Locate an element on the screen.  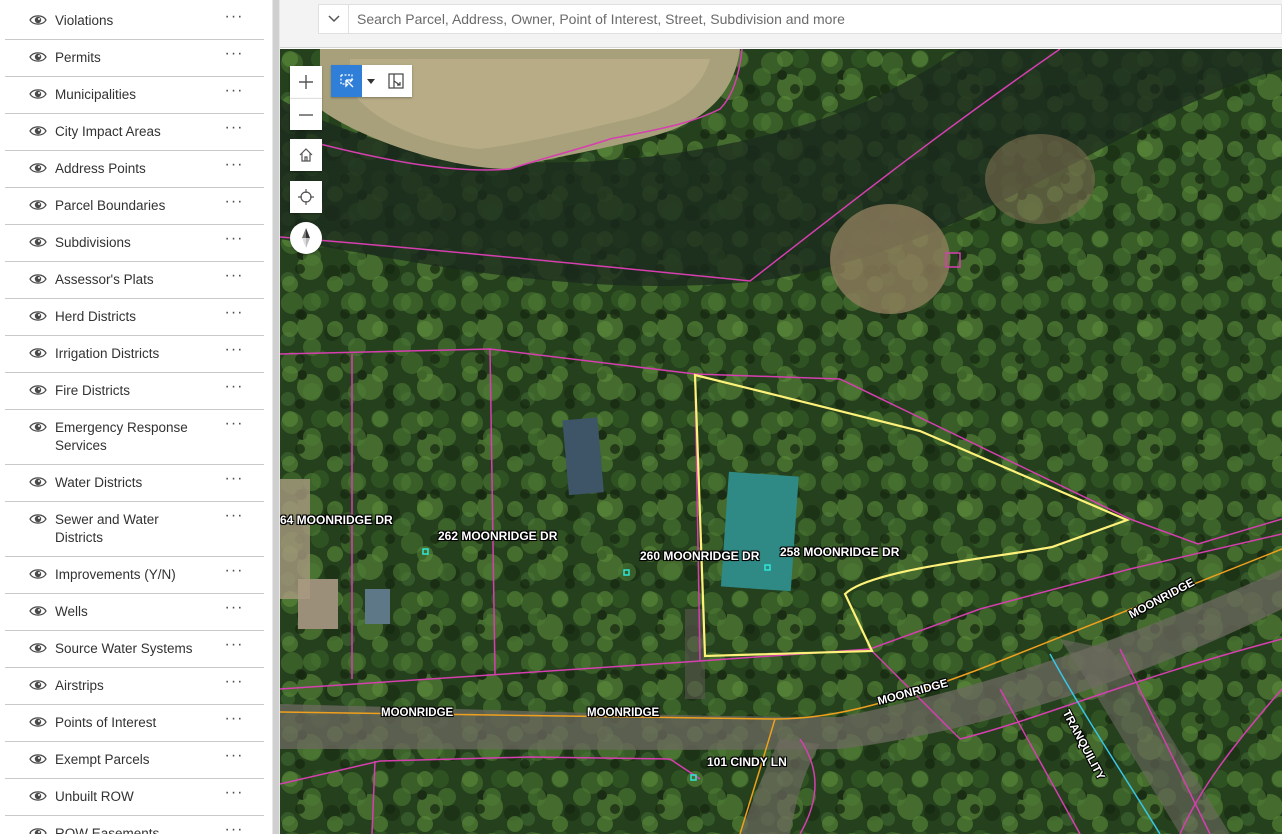
layer-label: Wells is located at coordinates (71, 611).